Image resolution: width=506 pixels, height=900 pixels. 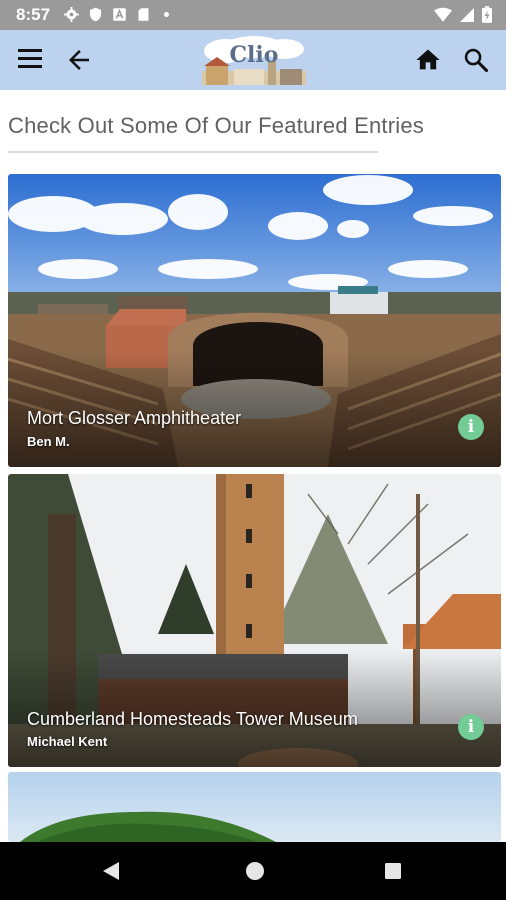 I want to click on nav-home-button, so click(x=255, y=871).